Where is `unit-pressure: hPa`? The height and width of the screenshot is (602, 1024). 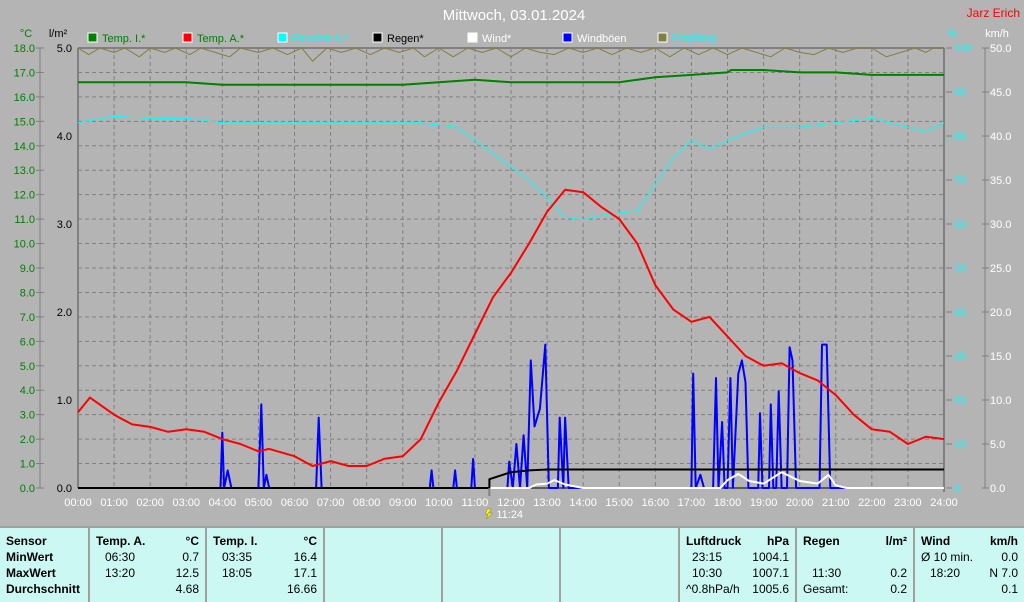 unit-pressure: hPa is located at coordinates (777, 541).